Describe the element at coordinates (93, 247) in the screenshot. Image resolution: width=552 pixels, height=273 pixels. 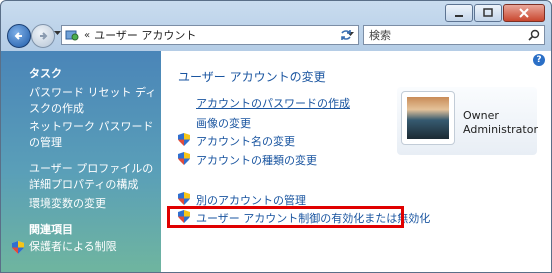
I see `sidebar-item-parental-controls: 保護者による制限` at that location.